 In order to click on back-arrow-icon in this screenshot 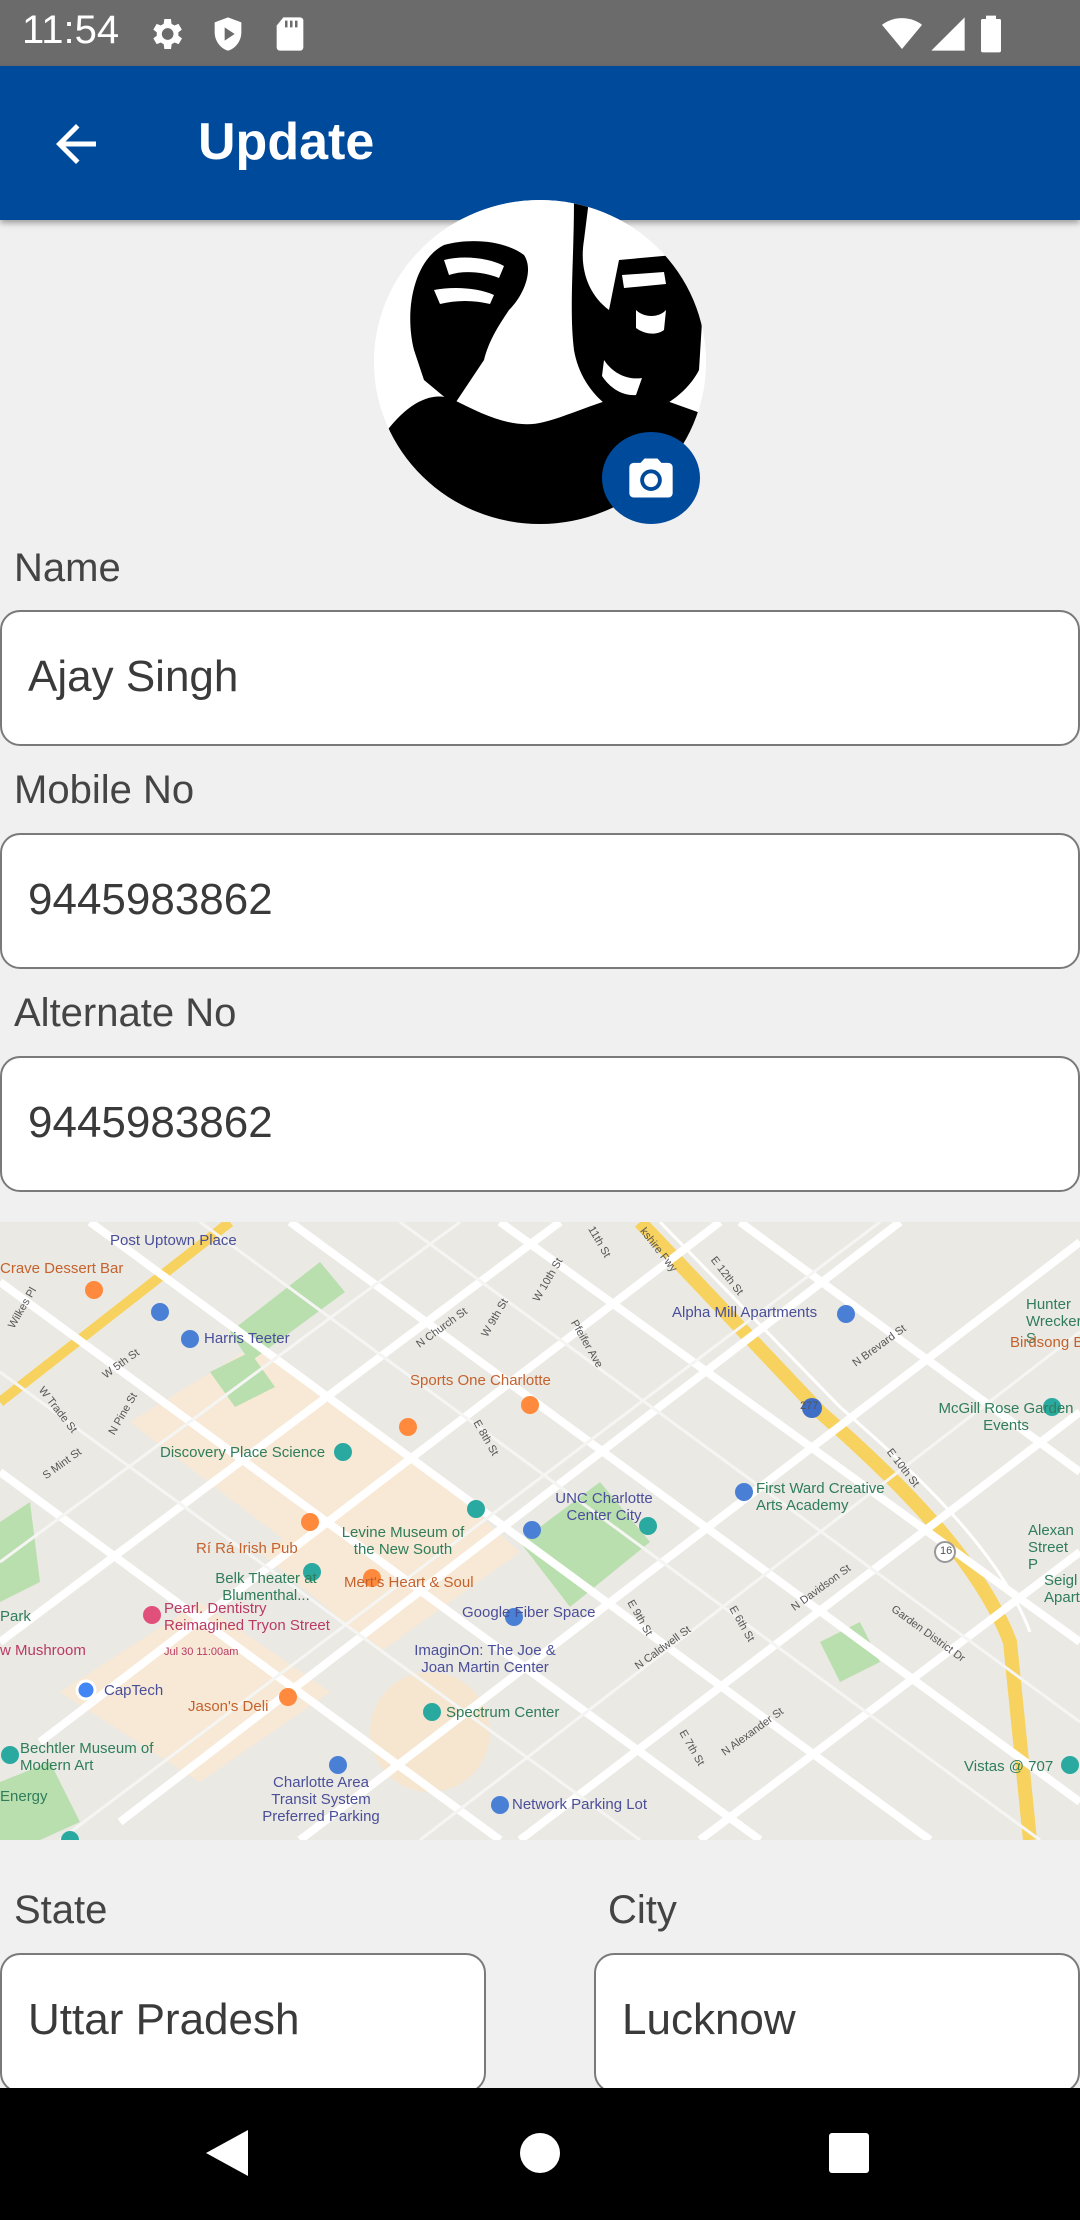, I will do `click(76, 144)`.